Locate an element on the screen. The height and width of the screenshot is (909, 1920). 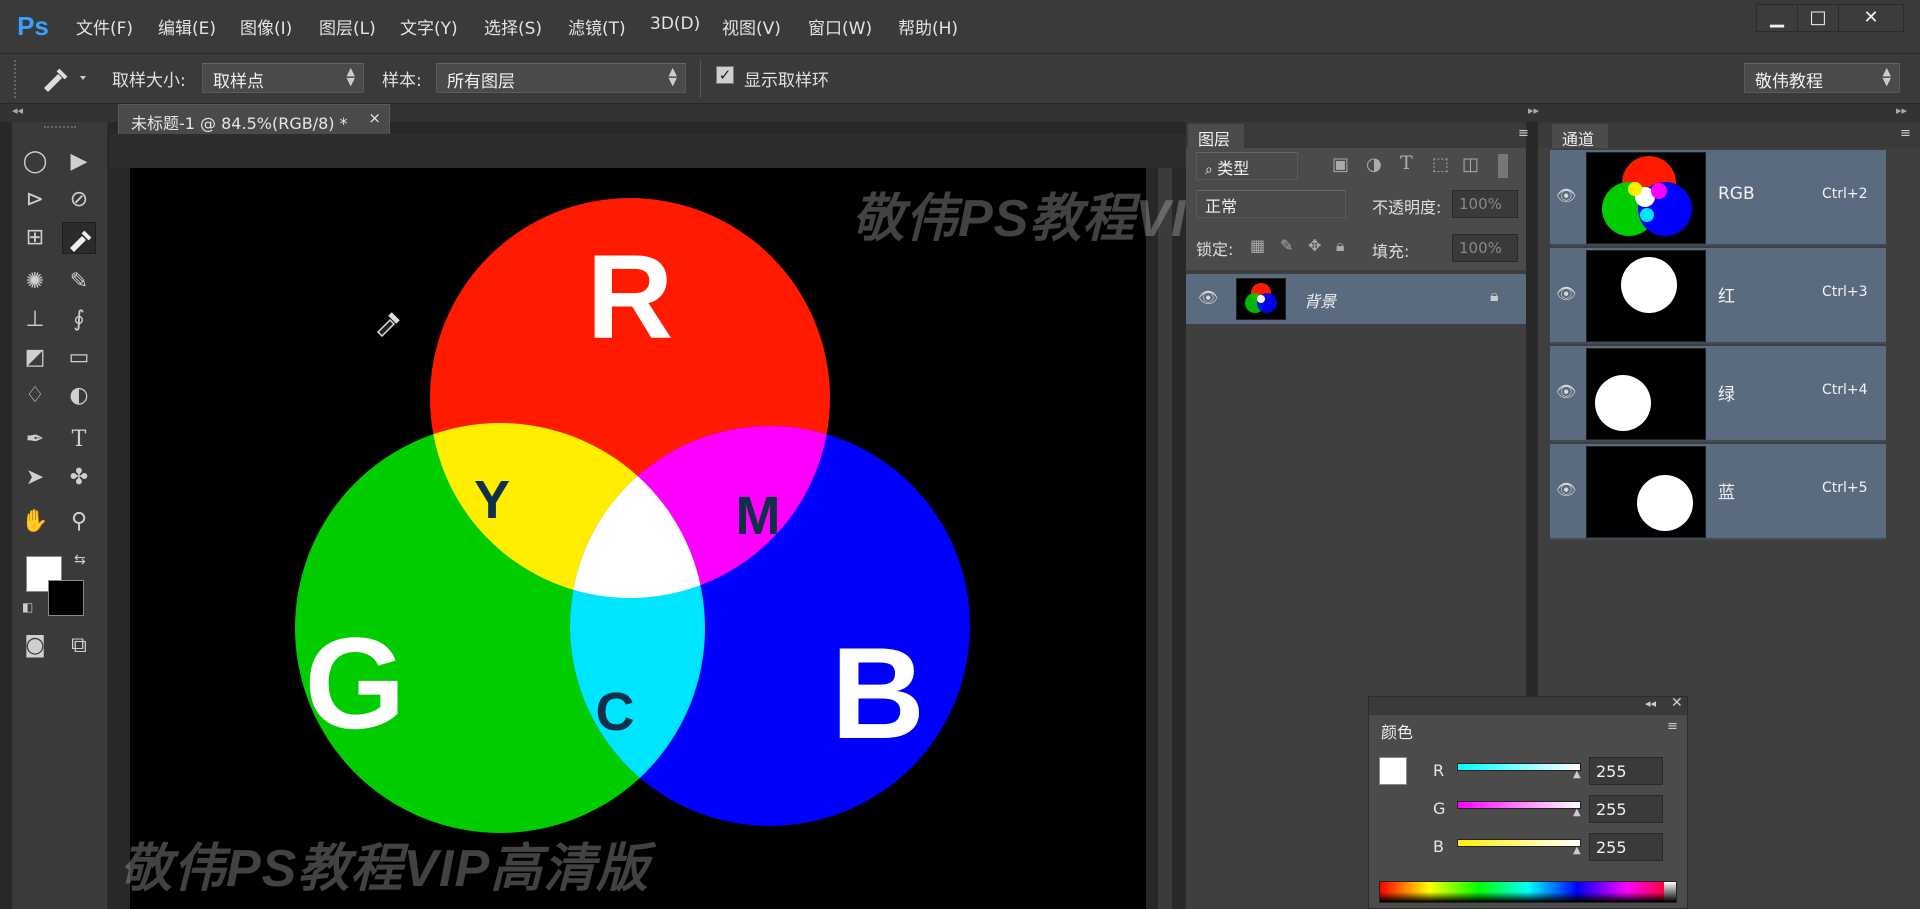
hand-tool-icon: ✋ is located at coordinates (35, 522).